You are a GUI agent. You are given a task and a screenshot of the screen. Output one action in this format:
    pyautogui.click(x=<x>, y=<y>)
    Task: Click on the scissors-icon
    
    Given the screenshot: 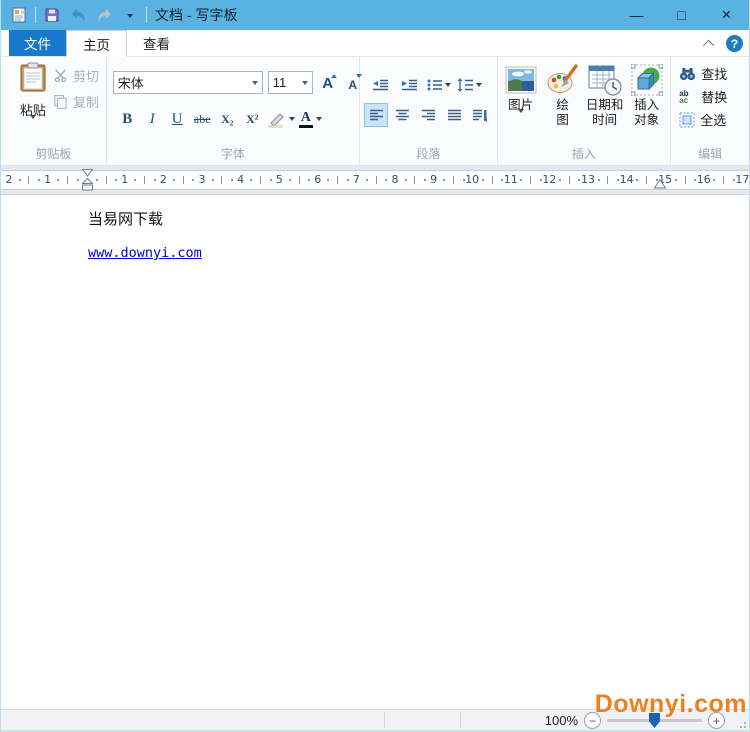 What is the action you would take?
    pyautogui.click(x=60, y=75)
    